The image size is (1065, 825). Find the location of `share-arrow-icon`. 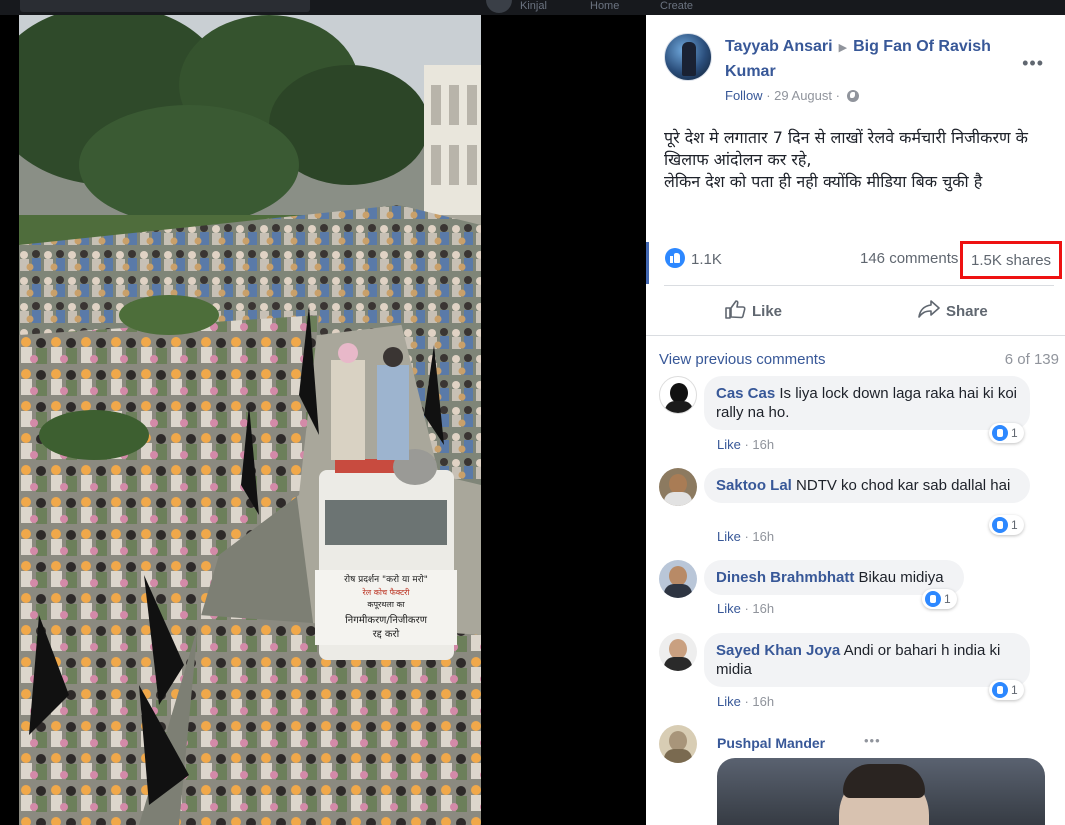

share-arrow-icon is located at coordinates (929, 309).